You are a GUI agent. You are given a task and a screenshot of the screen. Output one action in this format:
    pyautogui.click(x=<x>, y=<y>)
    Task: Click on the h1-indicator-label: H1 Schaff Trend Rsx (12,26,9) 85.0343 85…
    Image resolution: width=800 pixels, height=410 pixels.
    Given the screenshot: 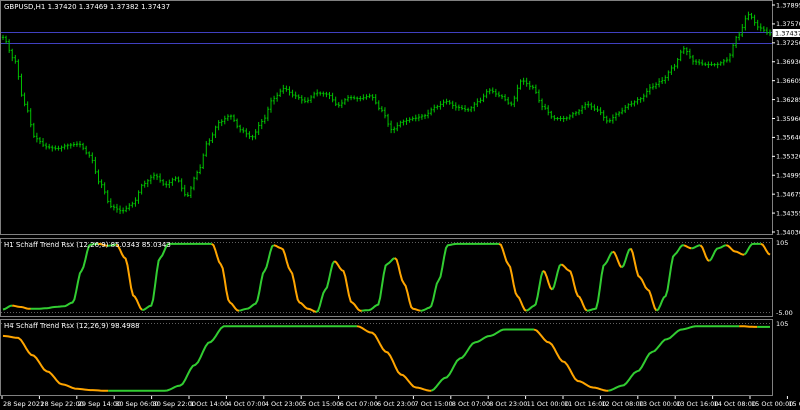 What is the action you would take?
    pyautogui.click(x=87, y=245)
    